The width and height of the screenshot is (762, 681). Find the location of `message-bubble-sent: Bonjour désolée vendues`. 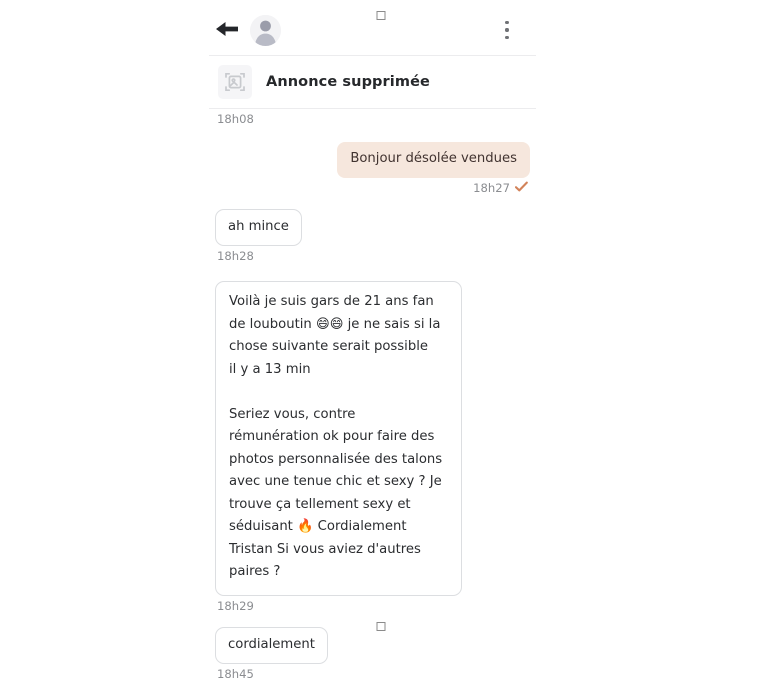

message-bubble-sent: Bonjour désolée vendues is located at coordinates (433, 160).